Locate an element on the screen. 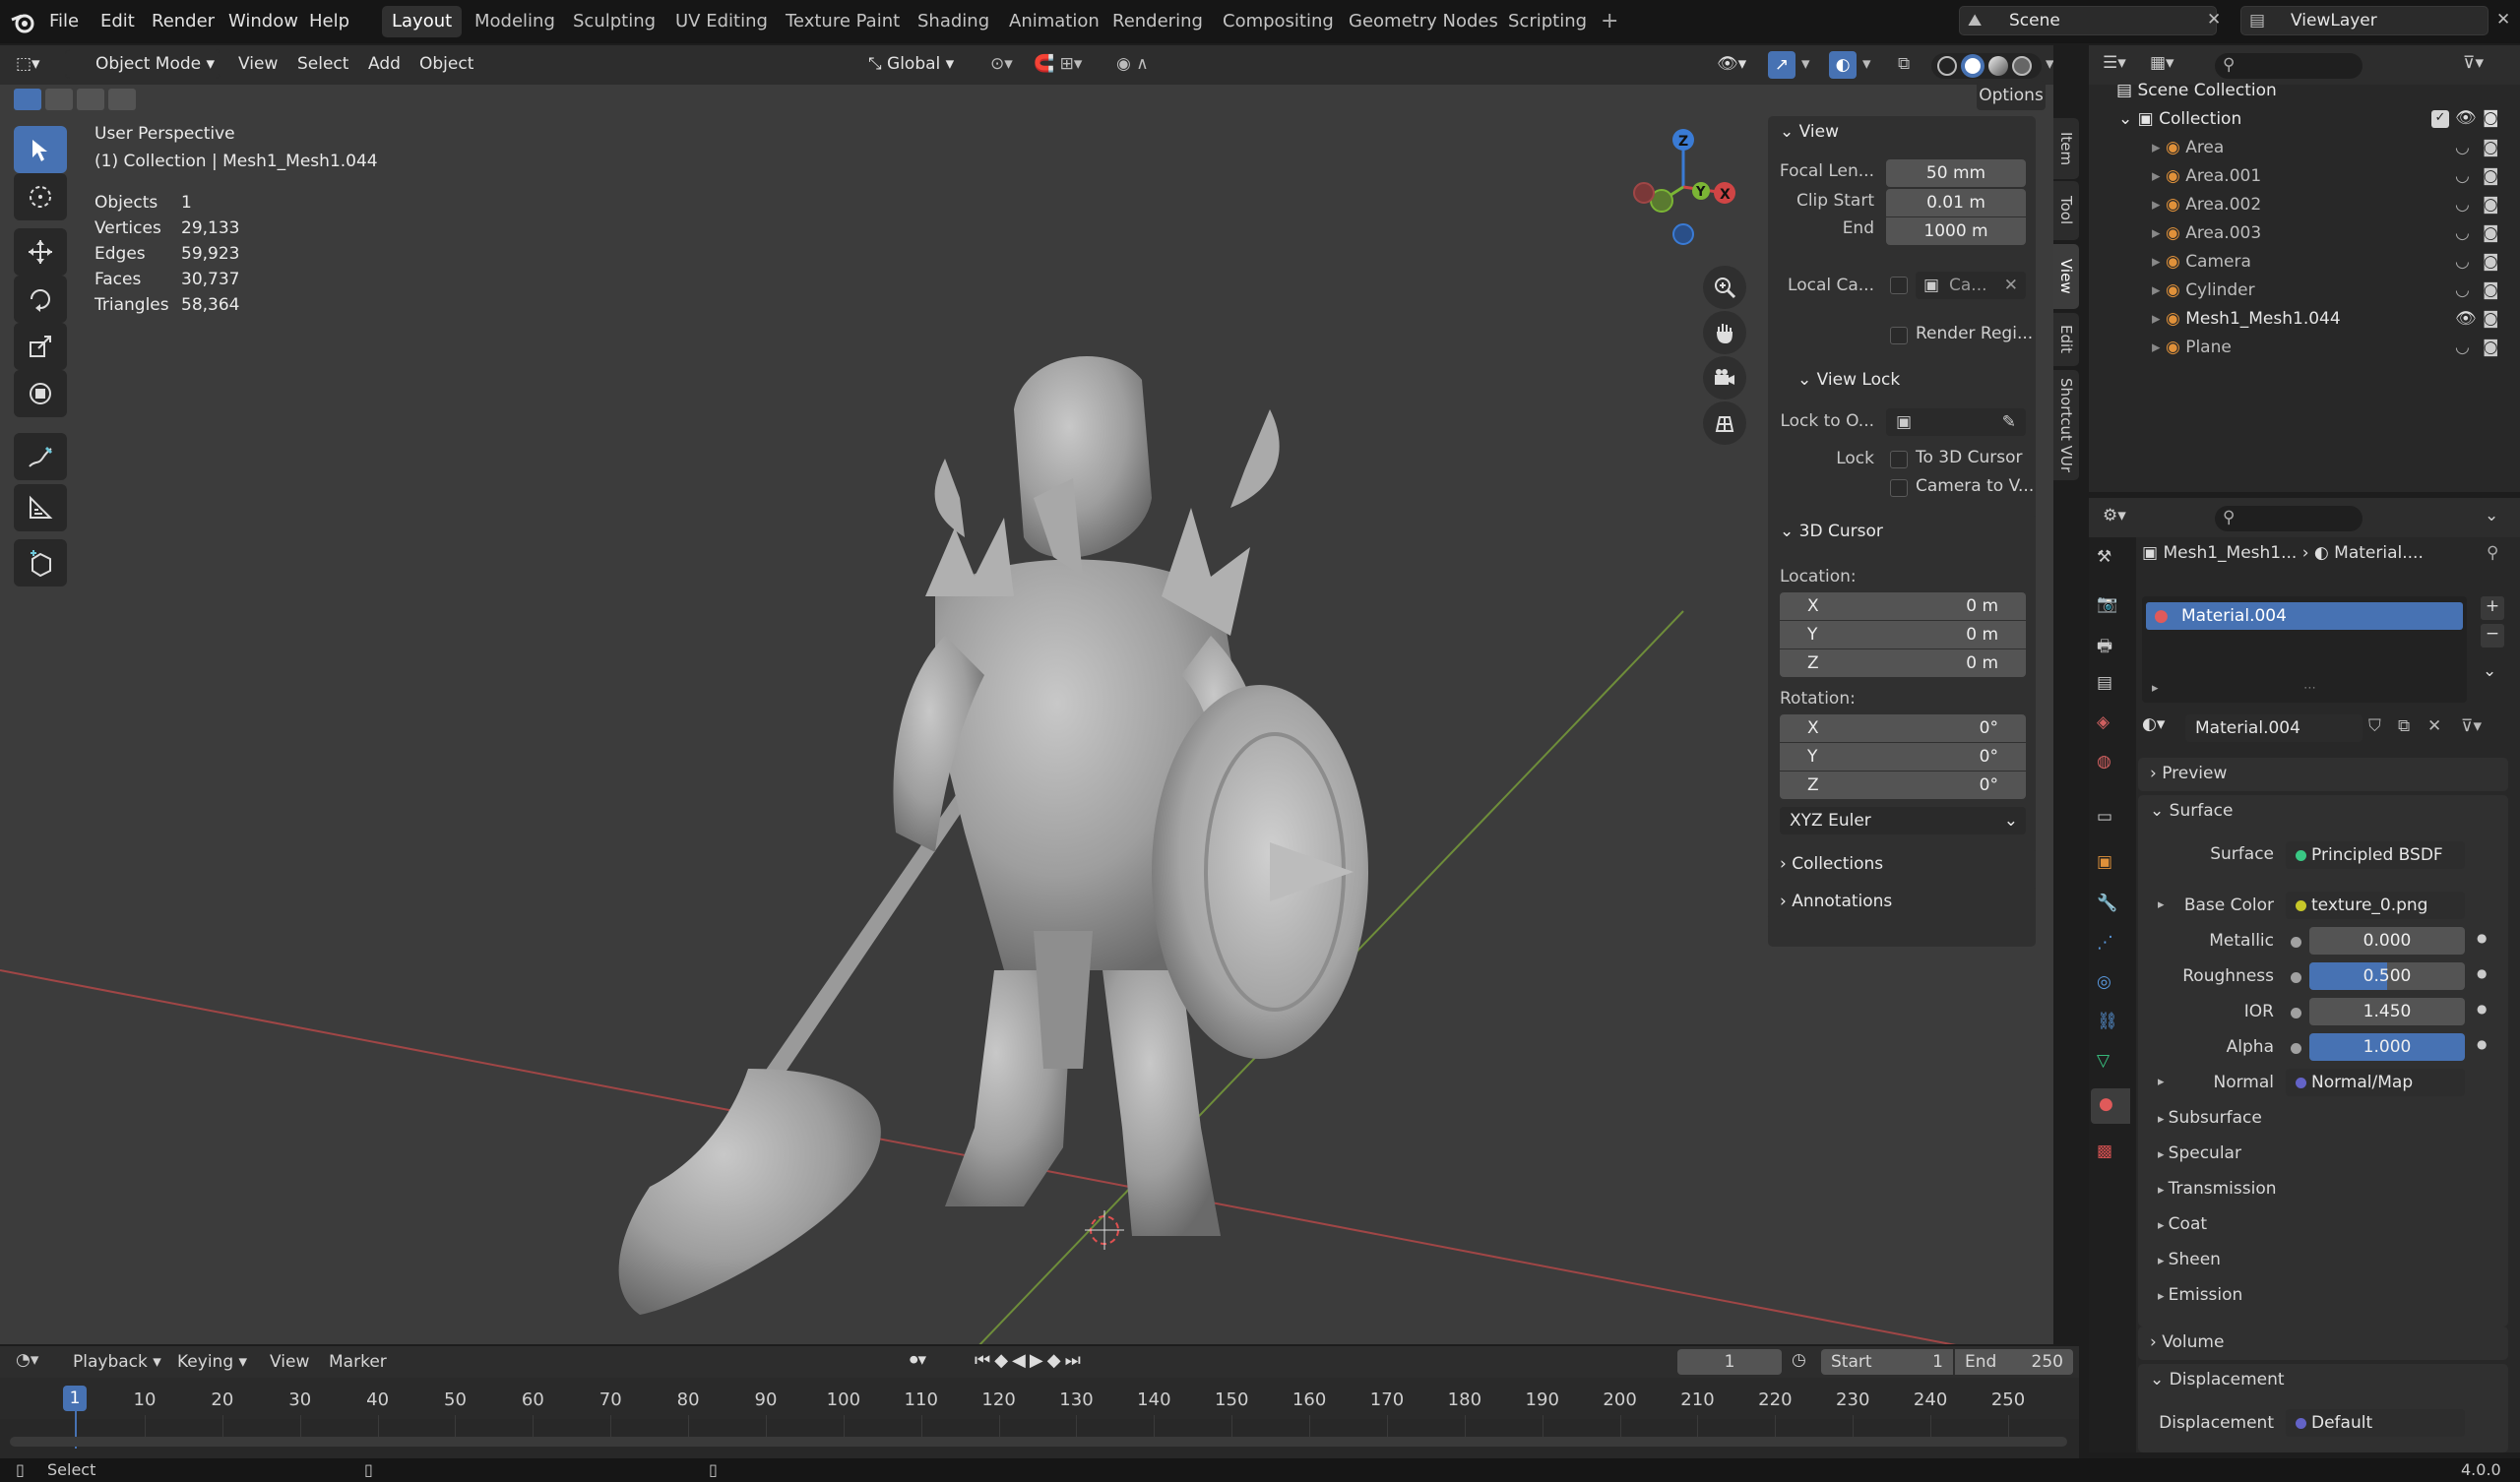  timeline-menu-playback: Playback ▾ is located at coordinates (117, 1362).